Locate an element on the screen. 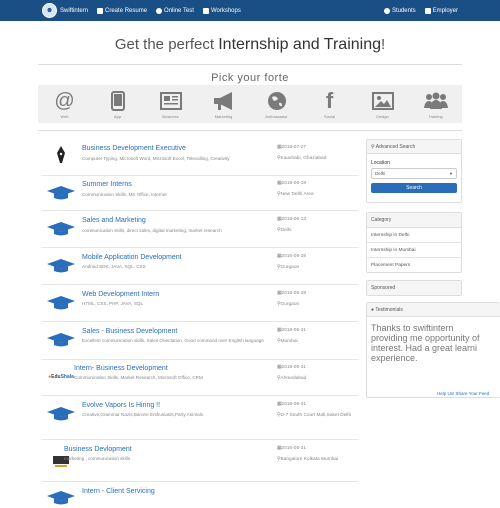 Image resolution: width=500 pixels, height=508 pixels. category-social: f Social is located at coordinates (330, 104).